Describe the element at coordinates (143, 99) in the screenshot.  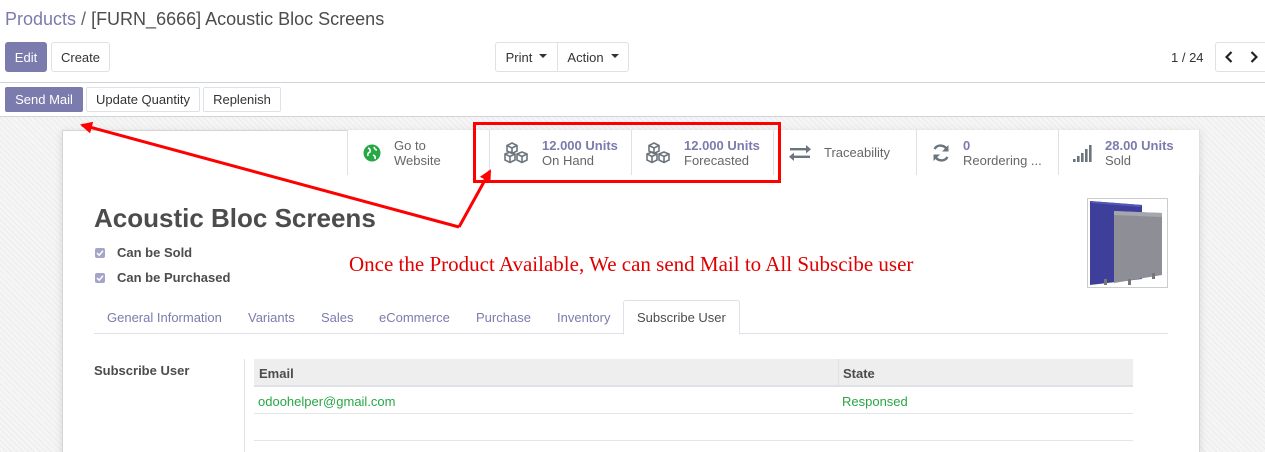
I see `update-quantity-button: Update Quantity` at that location.